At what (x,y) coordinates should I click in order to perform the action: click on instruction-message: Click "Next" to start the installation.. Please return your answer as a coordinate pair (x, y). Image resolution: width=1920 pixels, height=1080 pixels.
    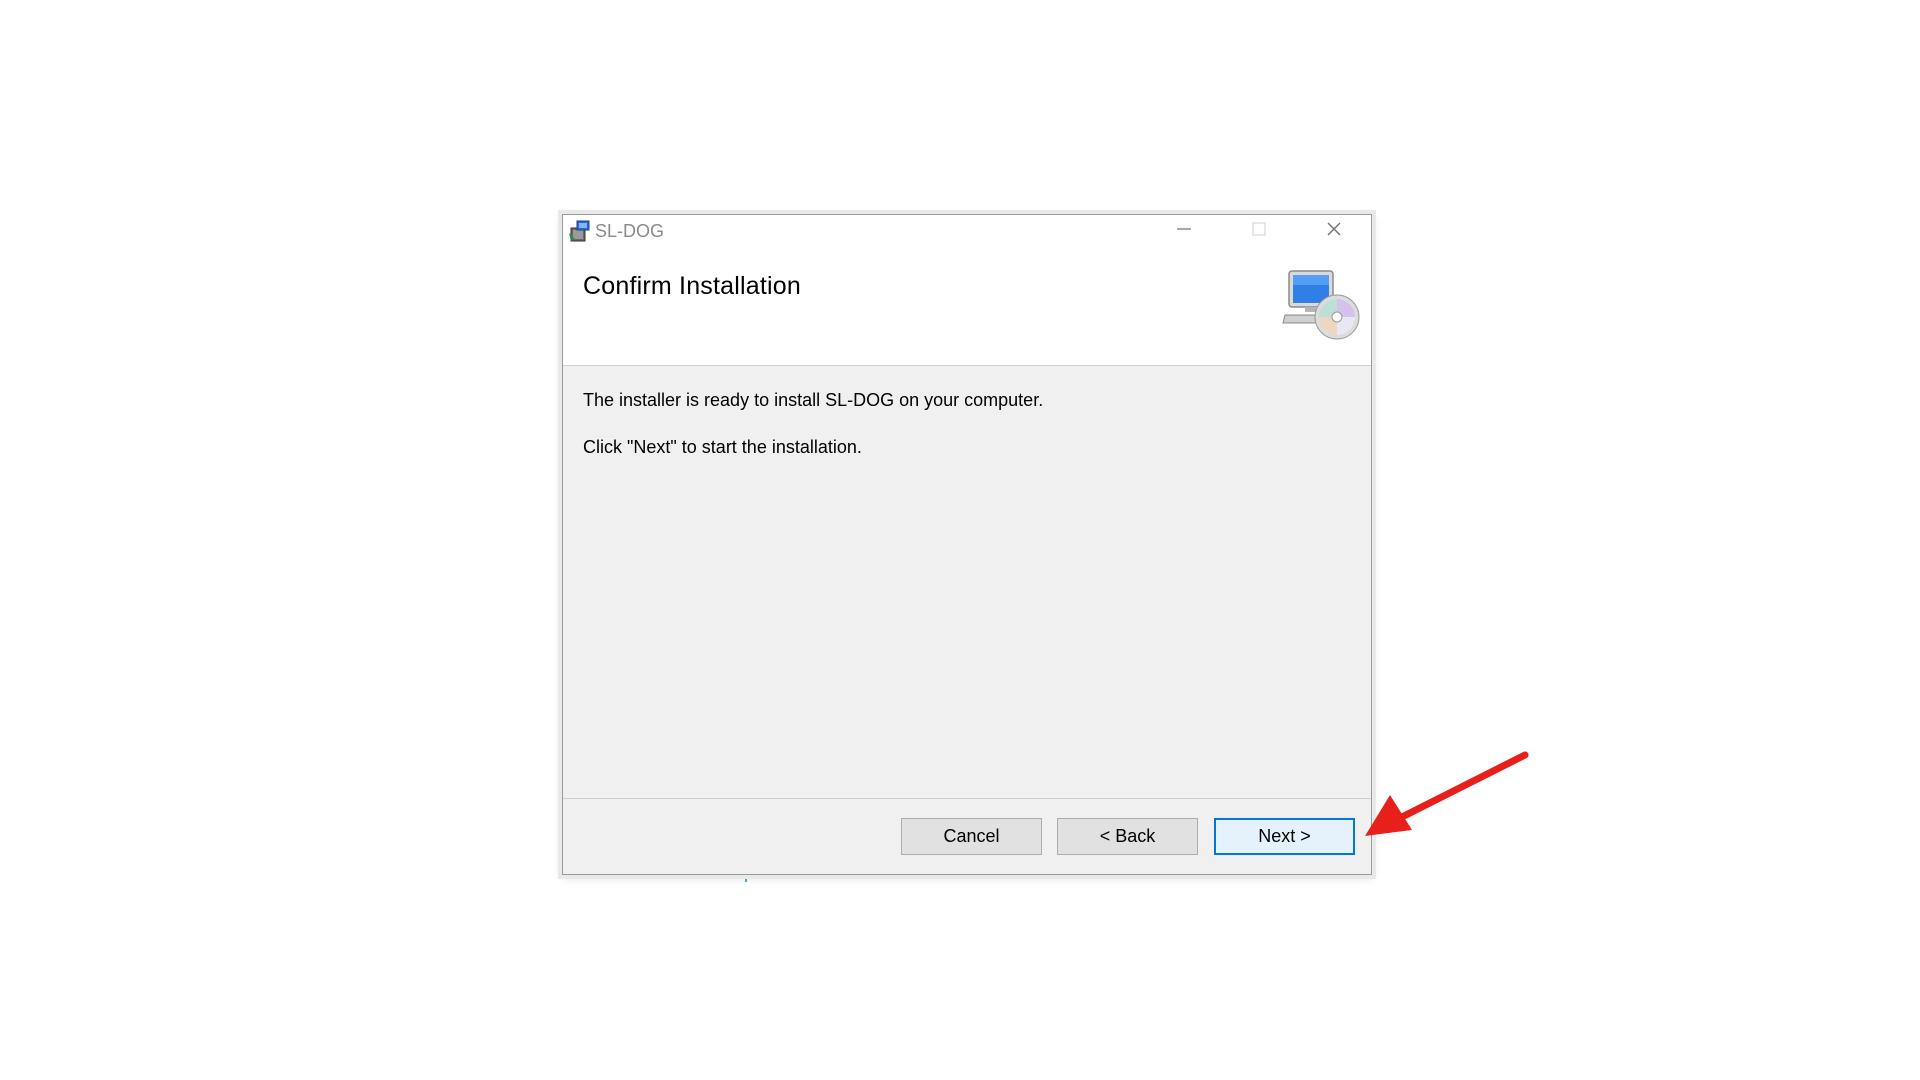
    Looking at the image, I should click on (722, 447).